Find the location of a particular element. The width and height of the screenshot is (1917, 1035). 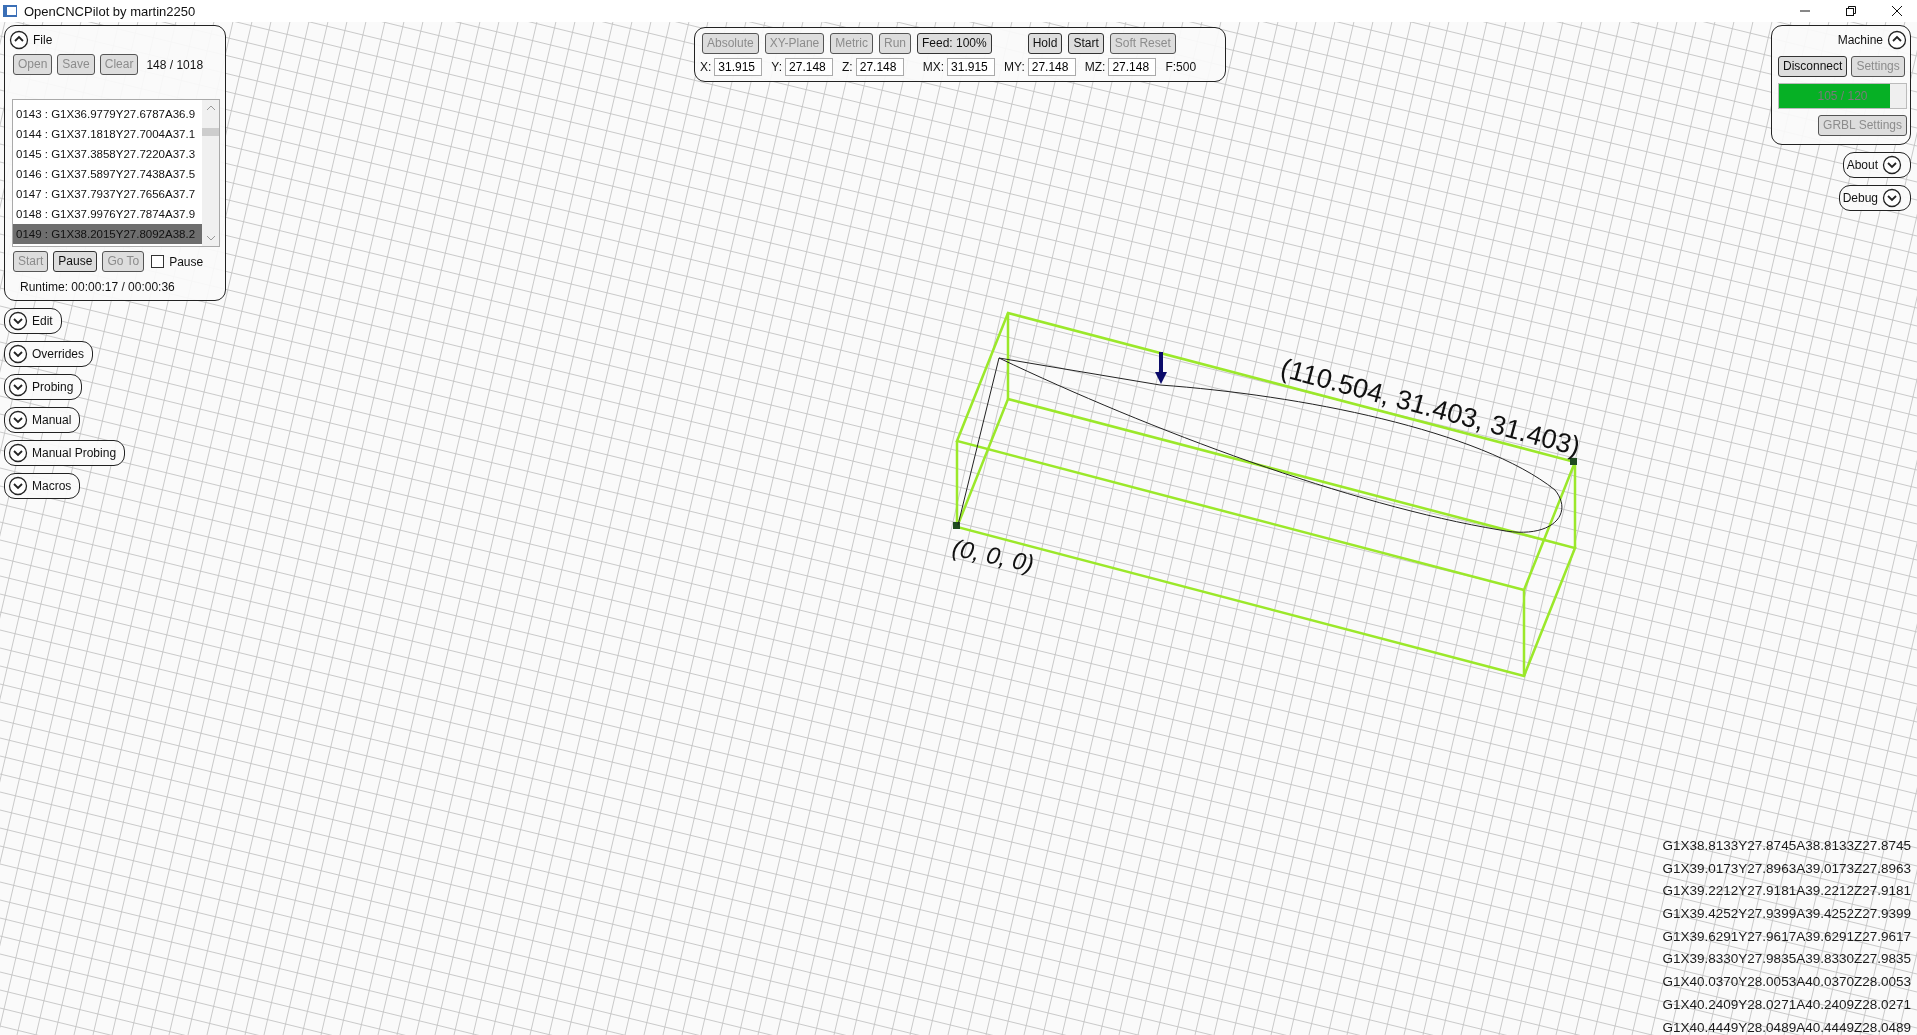

console-line: G1X39.0173Y27.8963A39.0173Z27.8963 is located at coordinates (1786, 868).